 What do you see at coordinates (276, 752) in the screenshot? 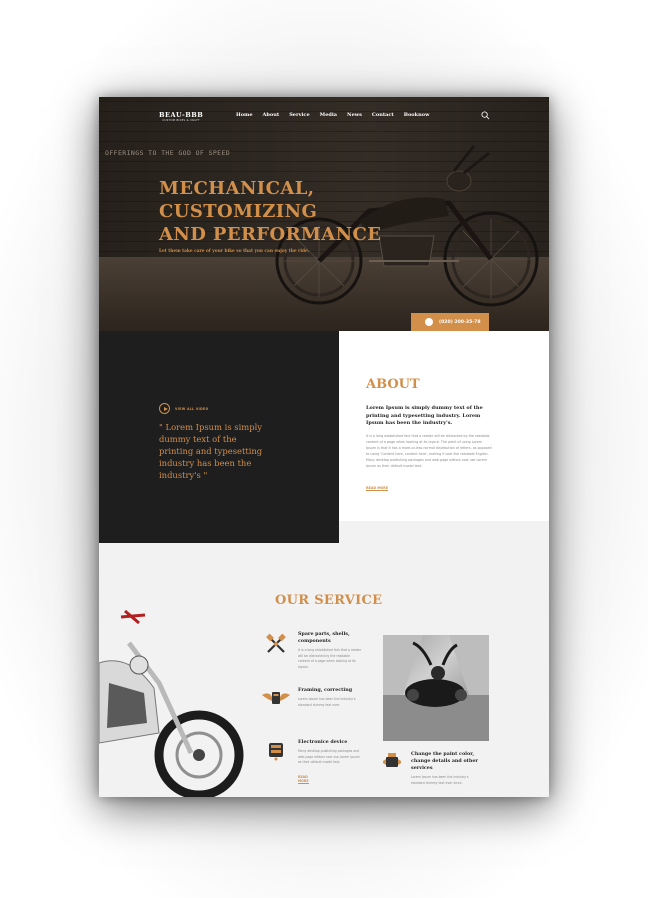
I see `engine-block-icon` at bounding box center [276, 752].